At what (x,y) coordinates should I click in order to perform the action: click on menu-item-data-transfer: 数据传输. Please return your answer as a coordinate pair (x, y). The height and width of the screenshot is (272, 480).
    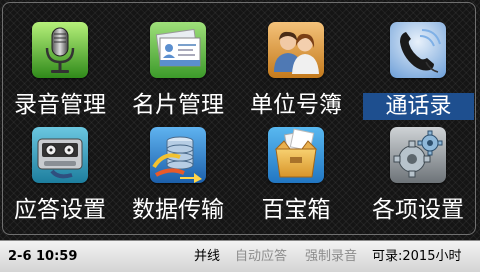
    Looking at the image, I should click on (178, 186).